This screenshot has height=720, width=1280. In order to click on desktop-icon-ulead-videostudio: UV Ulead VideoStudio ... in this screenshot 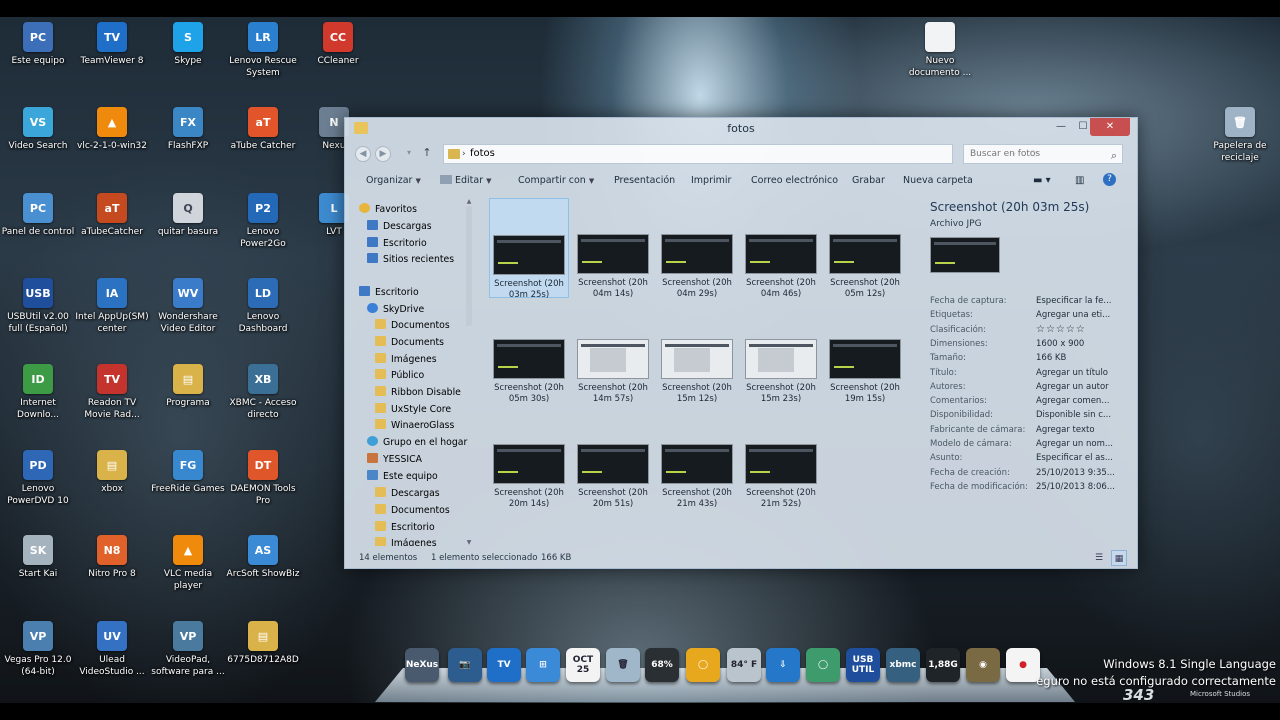, I will do `click(112, 649)`.